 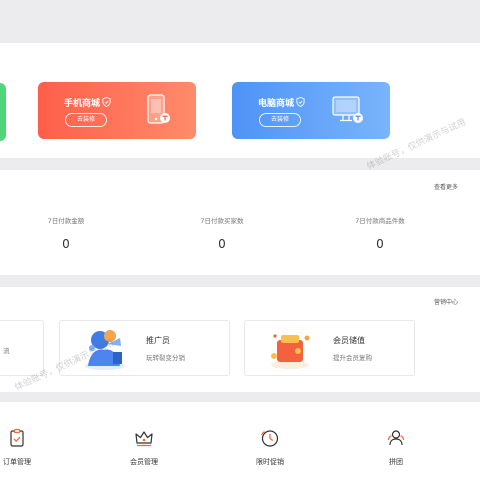 What do you see at coordinates (352, 358) in the screenshot?
I see `member-stored-value-subtitle: 提升会员复购` at bounding box center [352, 358].